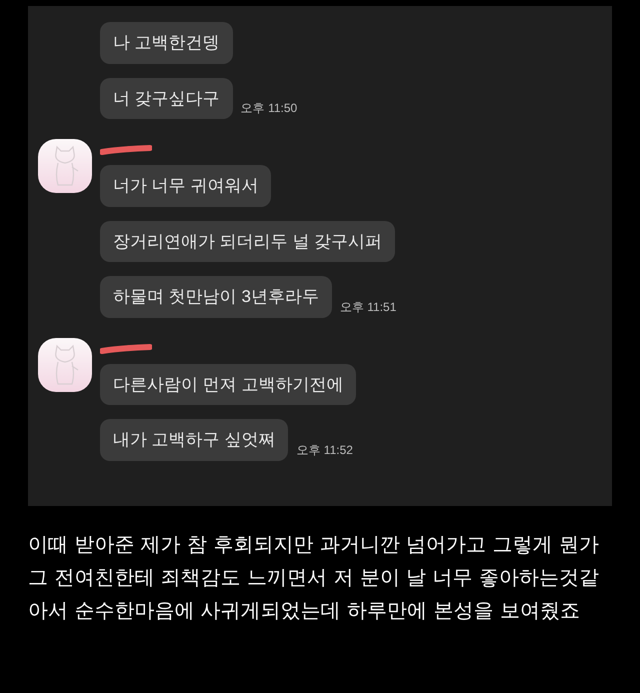  What do you see at coordinates (324, 450) in the screenshot?
I see `message-time: 오후 11:52` at bounding box center [324, 450].